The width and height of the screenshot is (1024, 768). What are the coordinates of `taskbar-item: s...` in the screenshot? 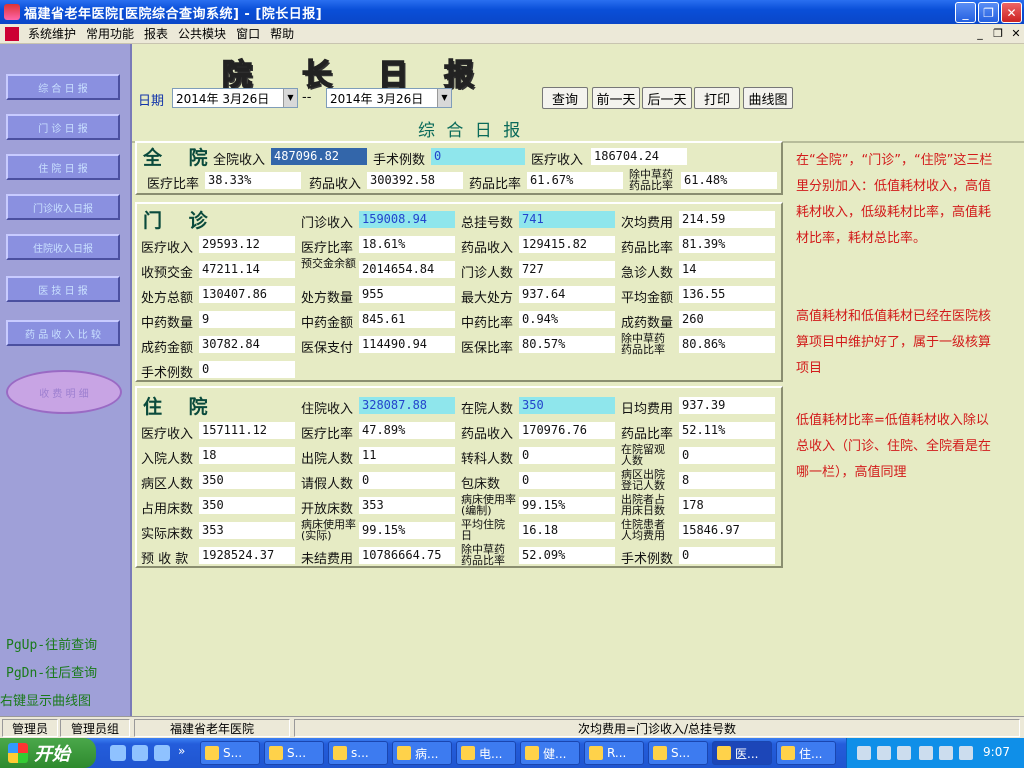 It's located at (358, 753).